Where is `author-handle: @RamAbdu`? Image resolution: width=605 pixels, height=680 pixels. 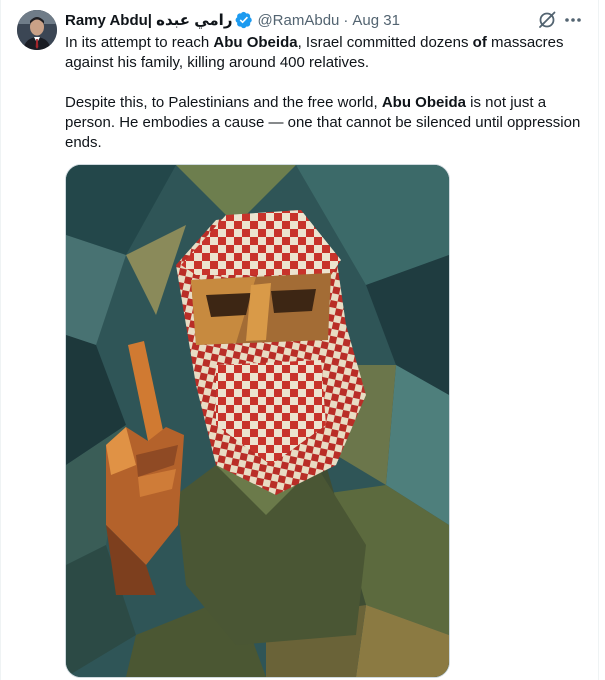
author-handle: @RamAbdu is located at coordinates (298, 20).